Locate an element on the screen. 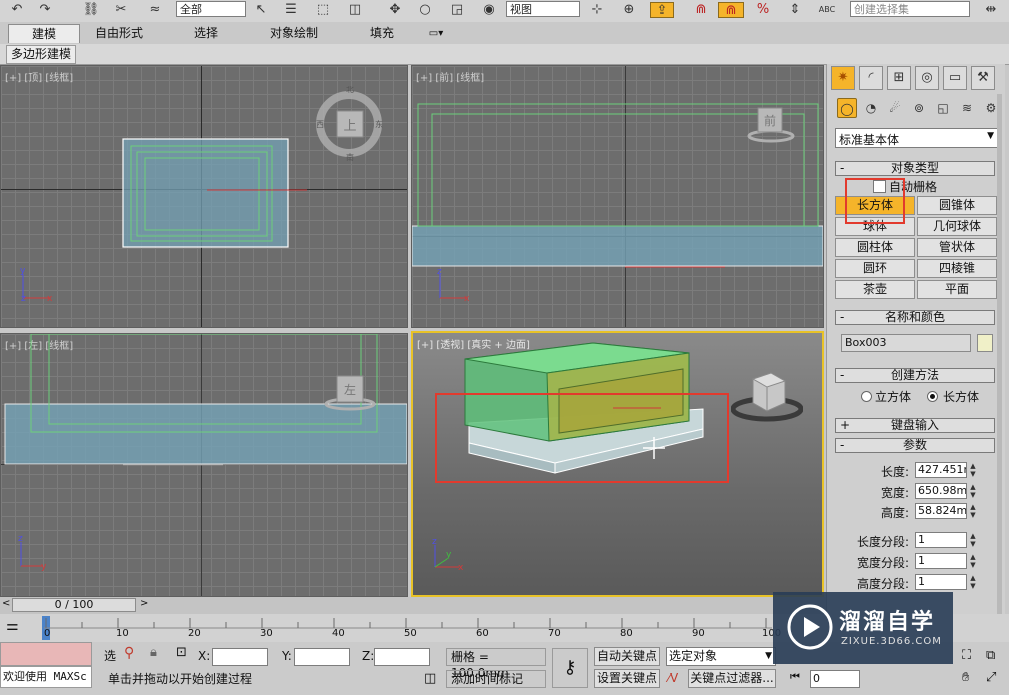 This screenshot has height=695, width=1009. viewcube-top: 上 北 南 西 东 is located at coordinates (349, 125).